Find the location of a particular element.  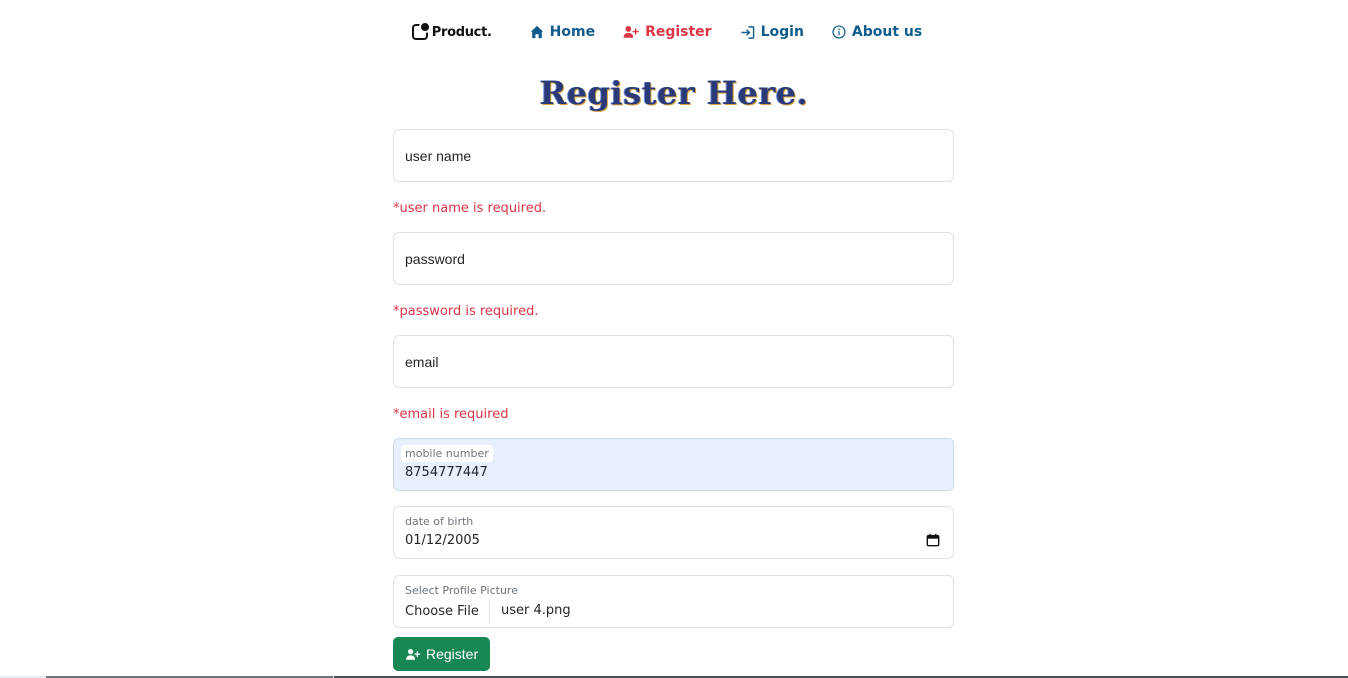

profile-picture-label: Select Profile Picture is located at coordinates (461, 590).